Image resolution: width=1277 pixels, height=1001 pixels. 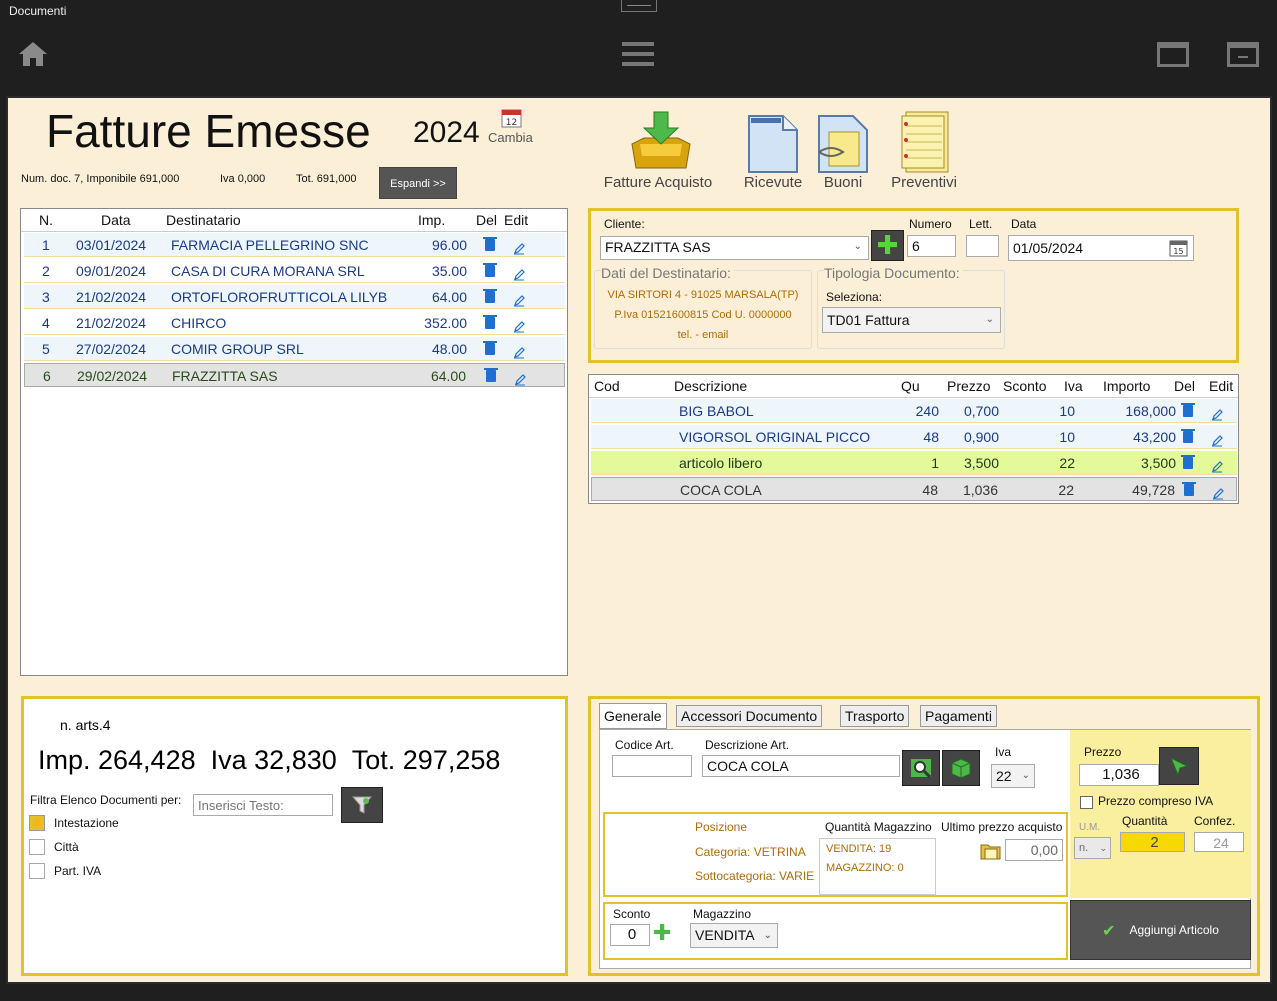 I want to click on codice-input, so click(x=652, y=766).